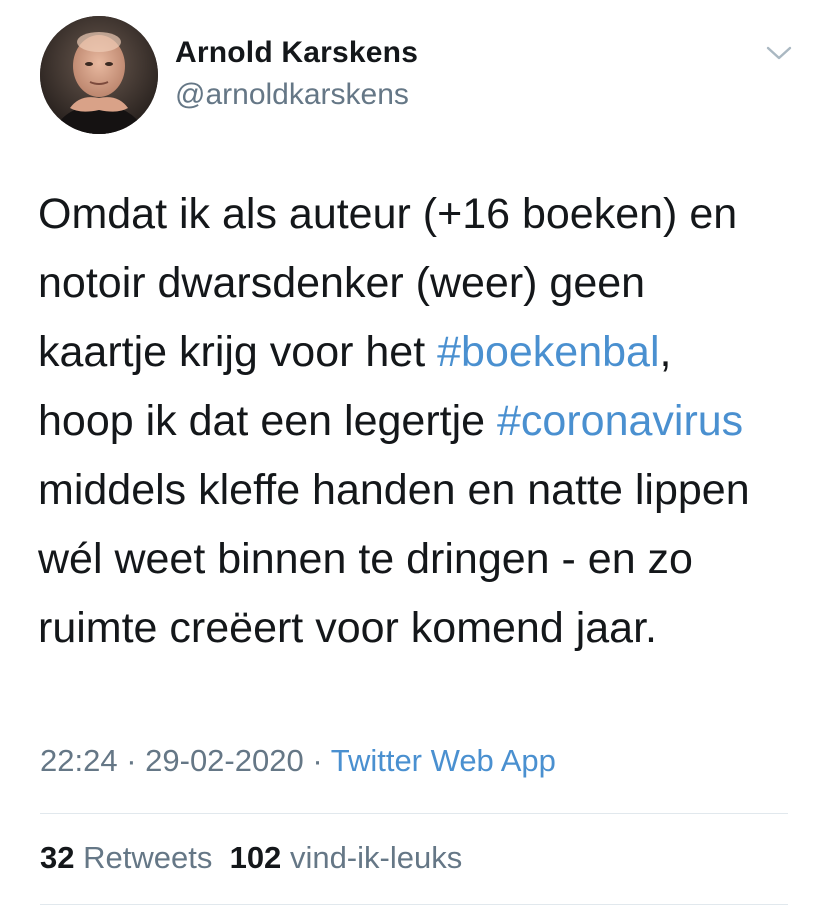  I want to click on tweet-text-segment: kaartje krijg voor het, so click(238, 352).